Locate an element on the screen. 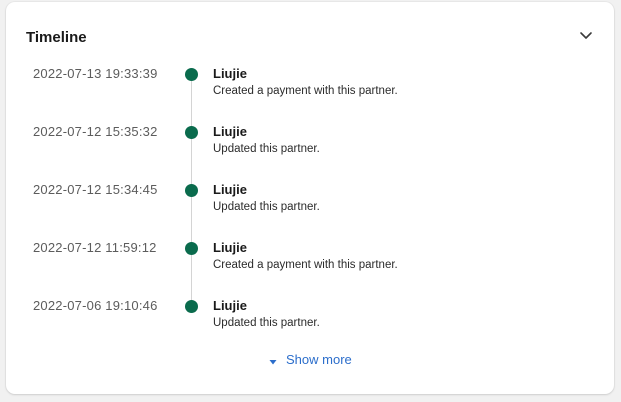 The image size is (621, 402). entry-timestamp: 2022-07-12 15:35:32 is located at coordinates (95, 131).